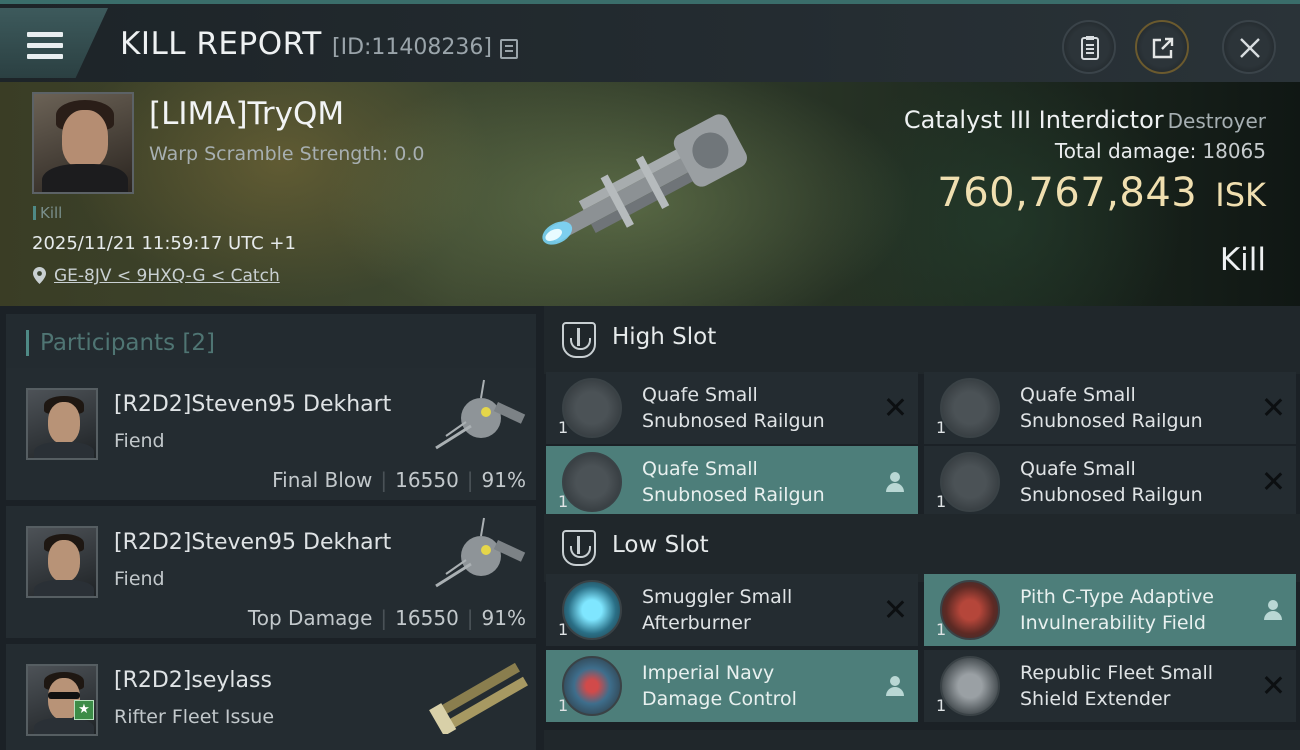  What do you see at coordinates (922, 740) in the screenshot?
I see `mid-slot-header` at bounding box center [922, 740].